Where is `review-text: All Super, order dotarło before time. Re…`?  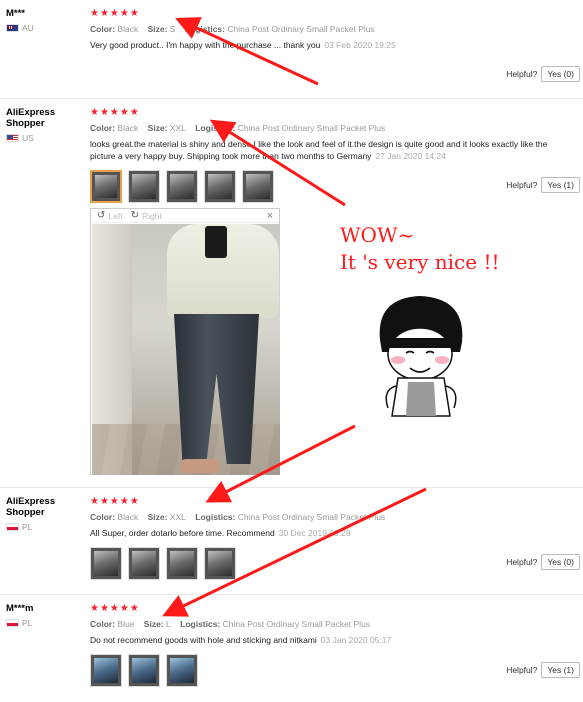 review-text: All Super, order dotarło before time. Re… is located at coordinates (330, 533).